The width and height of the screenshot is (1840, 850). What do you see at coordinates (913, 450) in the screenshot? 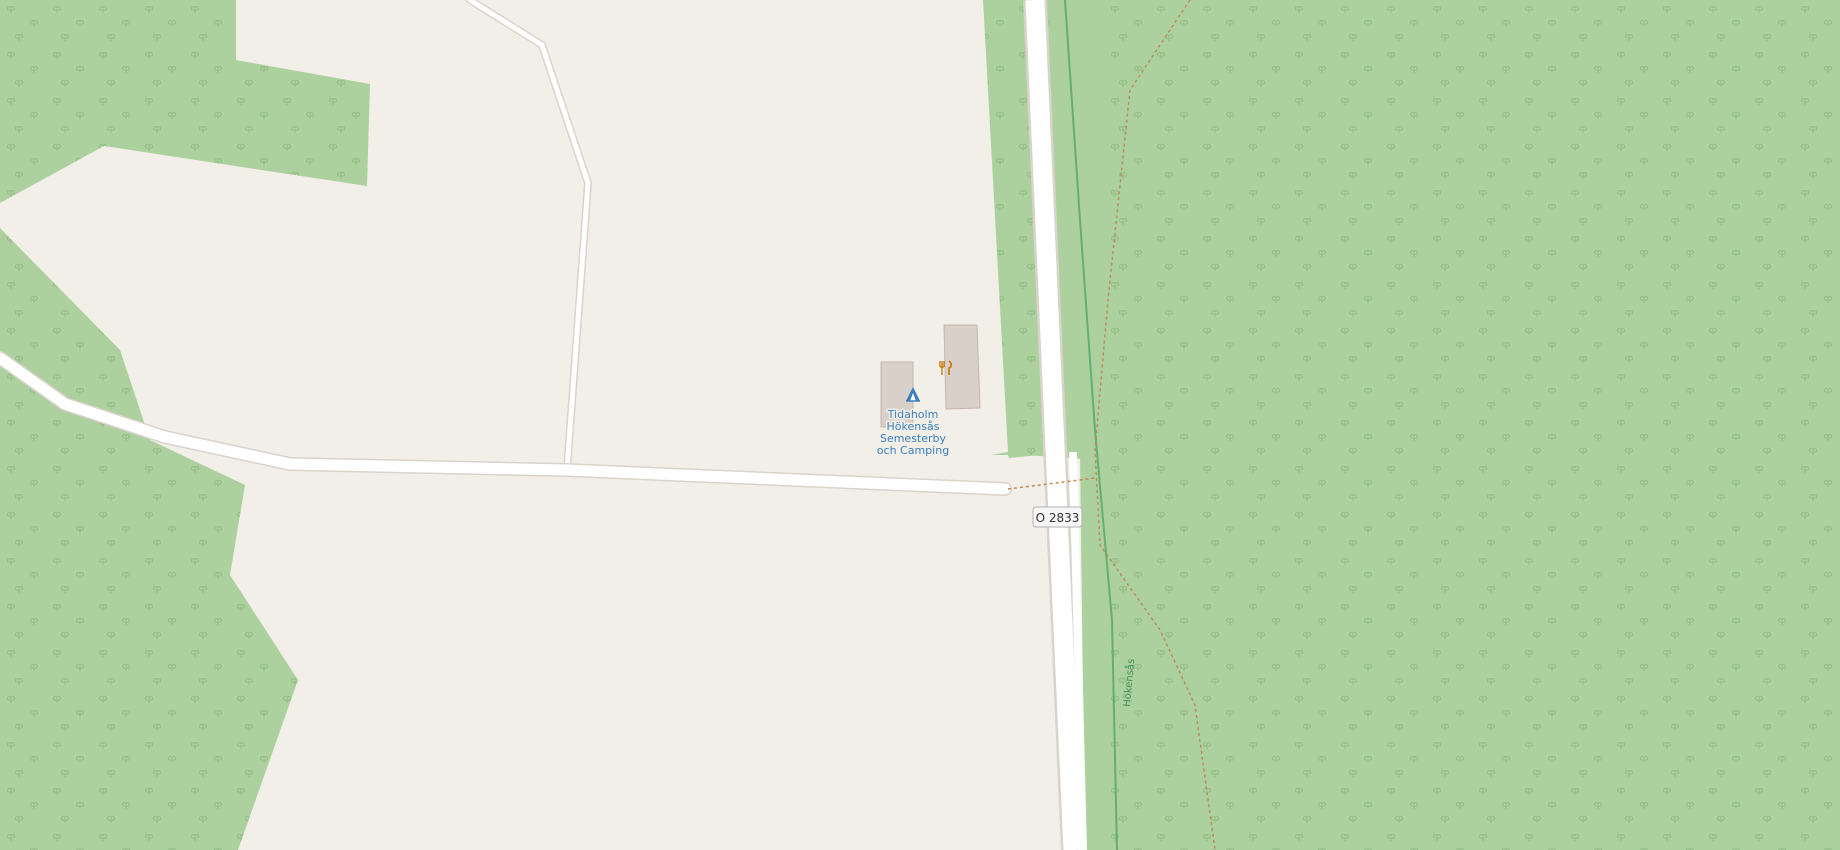
I see `camp-site-label-line-4: och Camping` at bounding box center [913, 450].